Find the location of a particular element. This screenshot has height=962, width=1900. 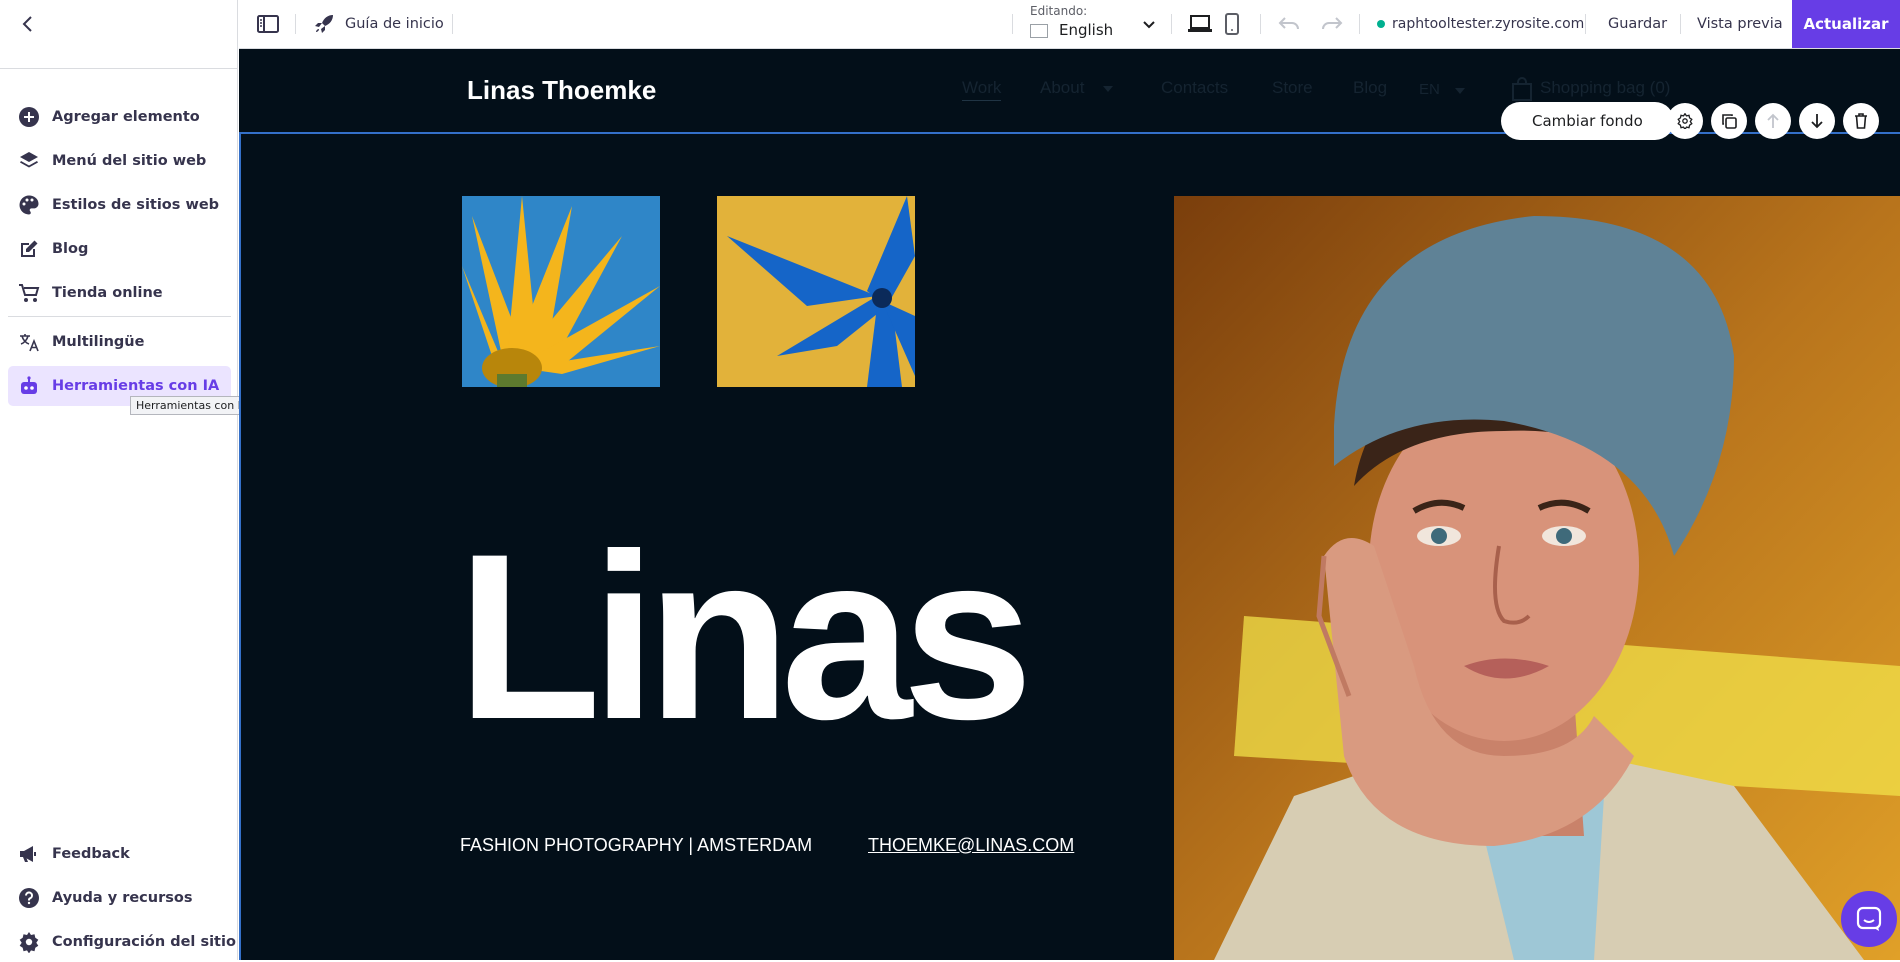

sidebar-item-label: Tienda online is located at coordinates (107, 293).